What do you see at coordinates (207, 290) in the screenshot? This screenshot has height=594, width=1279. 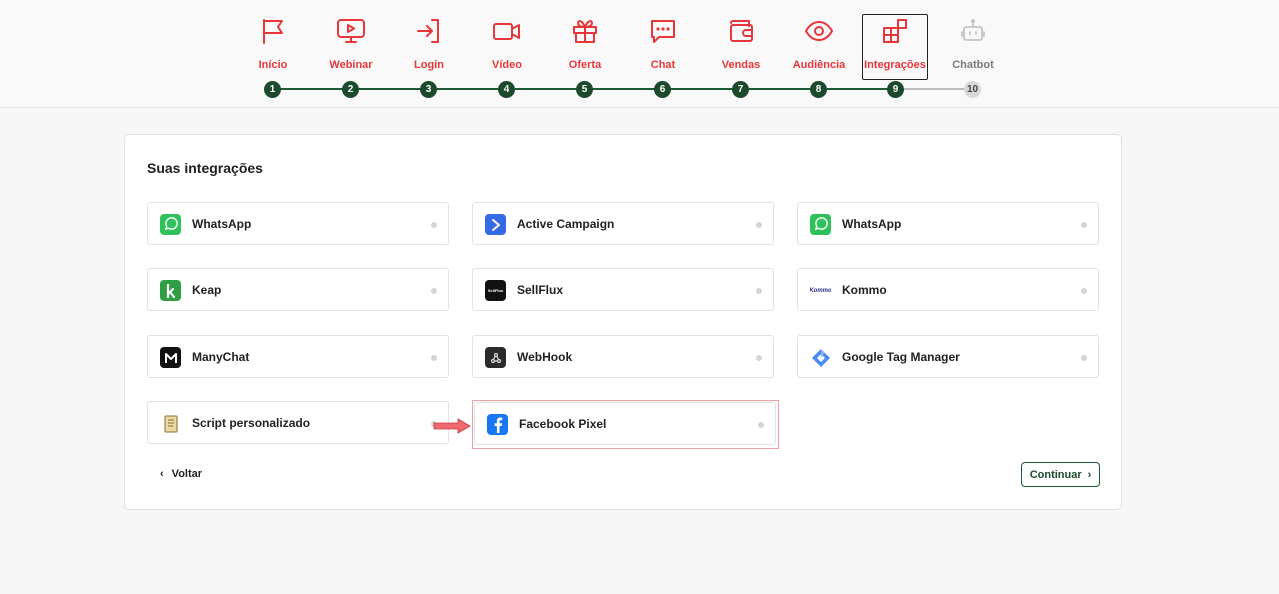 I see `integration-name: Keap` at bounding box center [207, 290].